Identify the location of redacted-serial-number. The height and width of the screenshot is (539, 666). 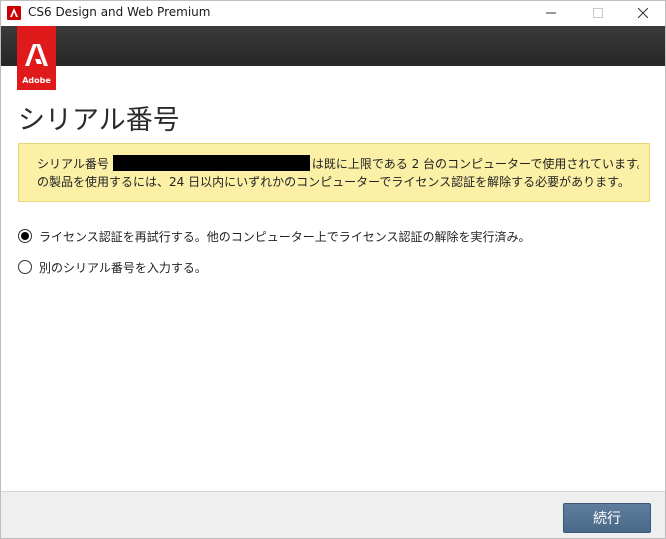
(211, 163).